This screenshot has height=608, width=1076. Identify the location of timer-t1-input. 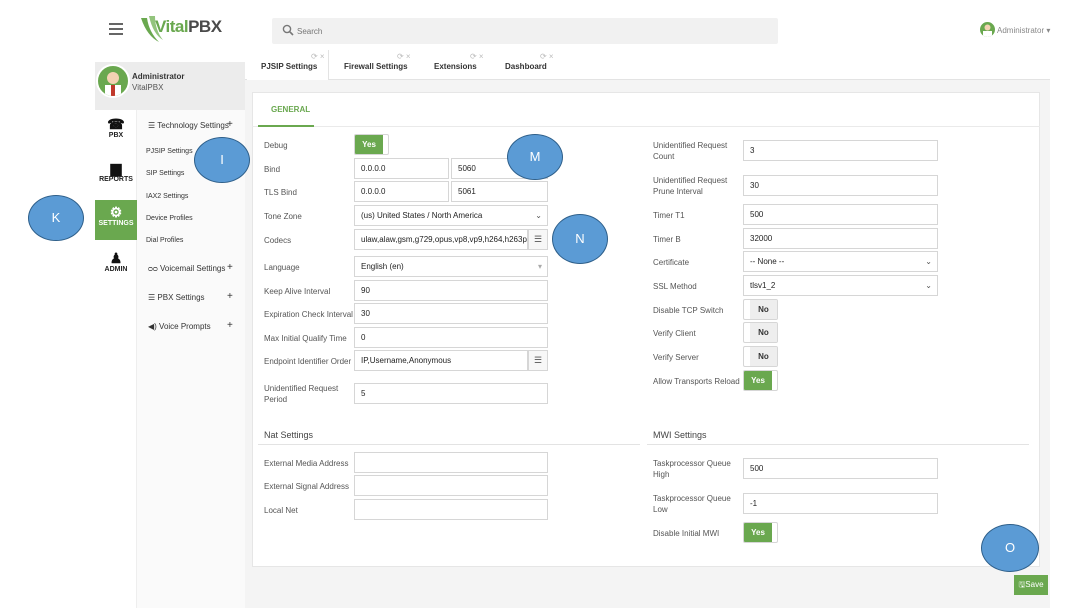
(840, 214).